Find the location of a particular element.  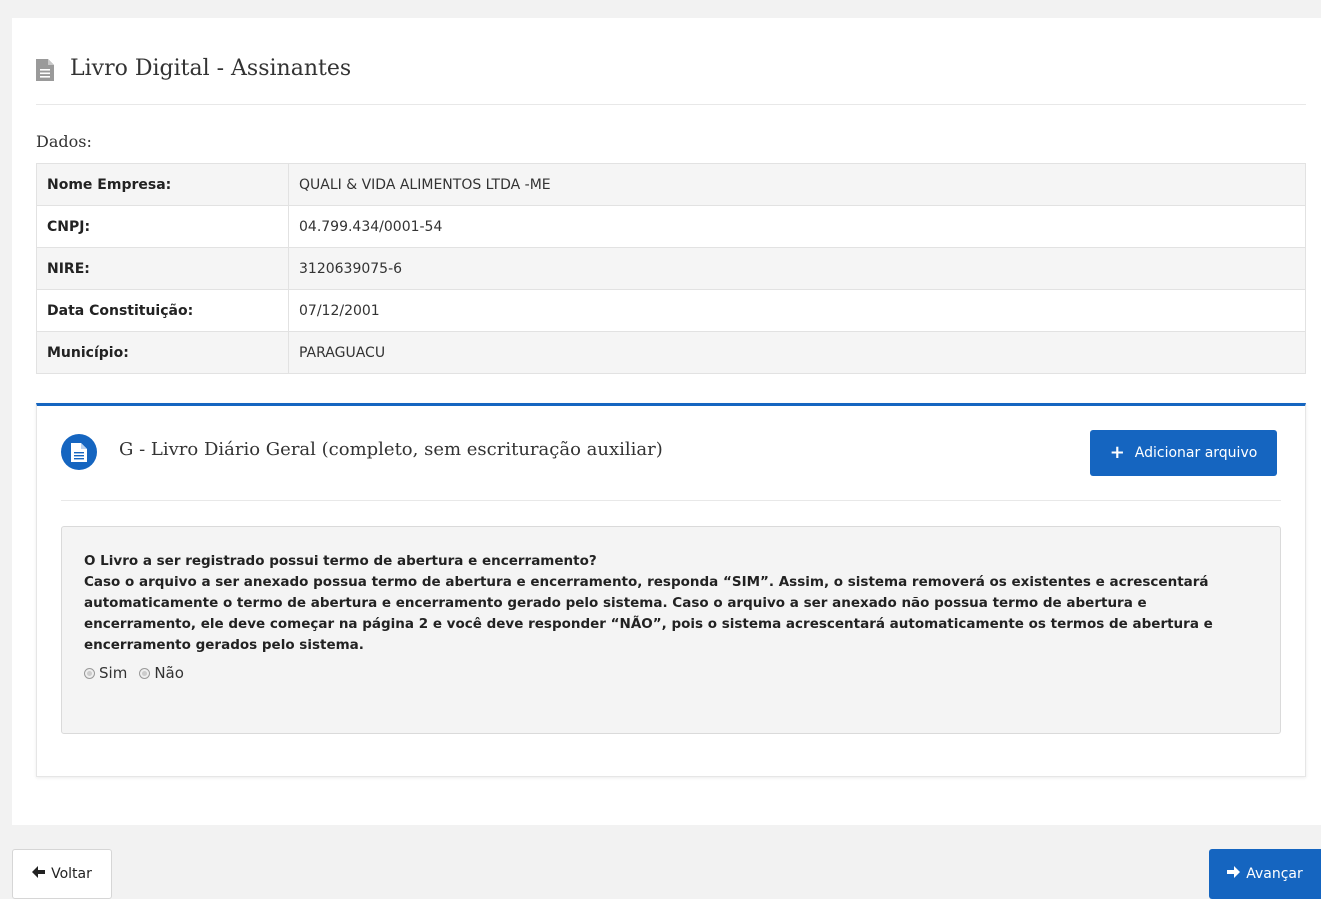

table-row: Data Constituição: 07/12/2001 is located at coordinates (671, 310).